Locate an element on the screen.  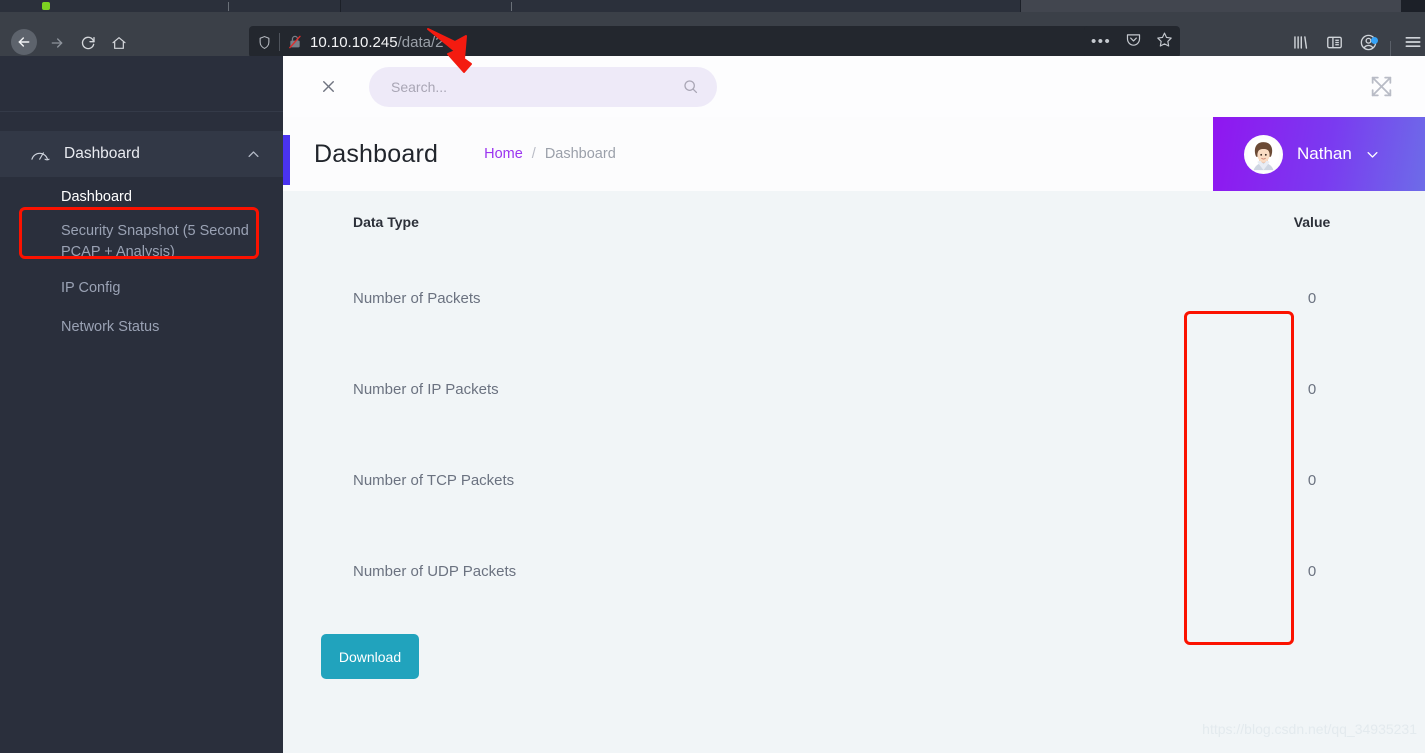
reload-button is located at coordinates (87, 42).